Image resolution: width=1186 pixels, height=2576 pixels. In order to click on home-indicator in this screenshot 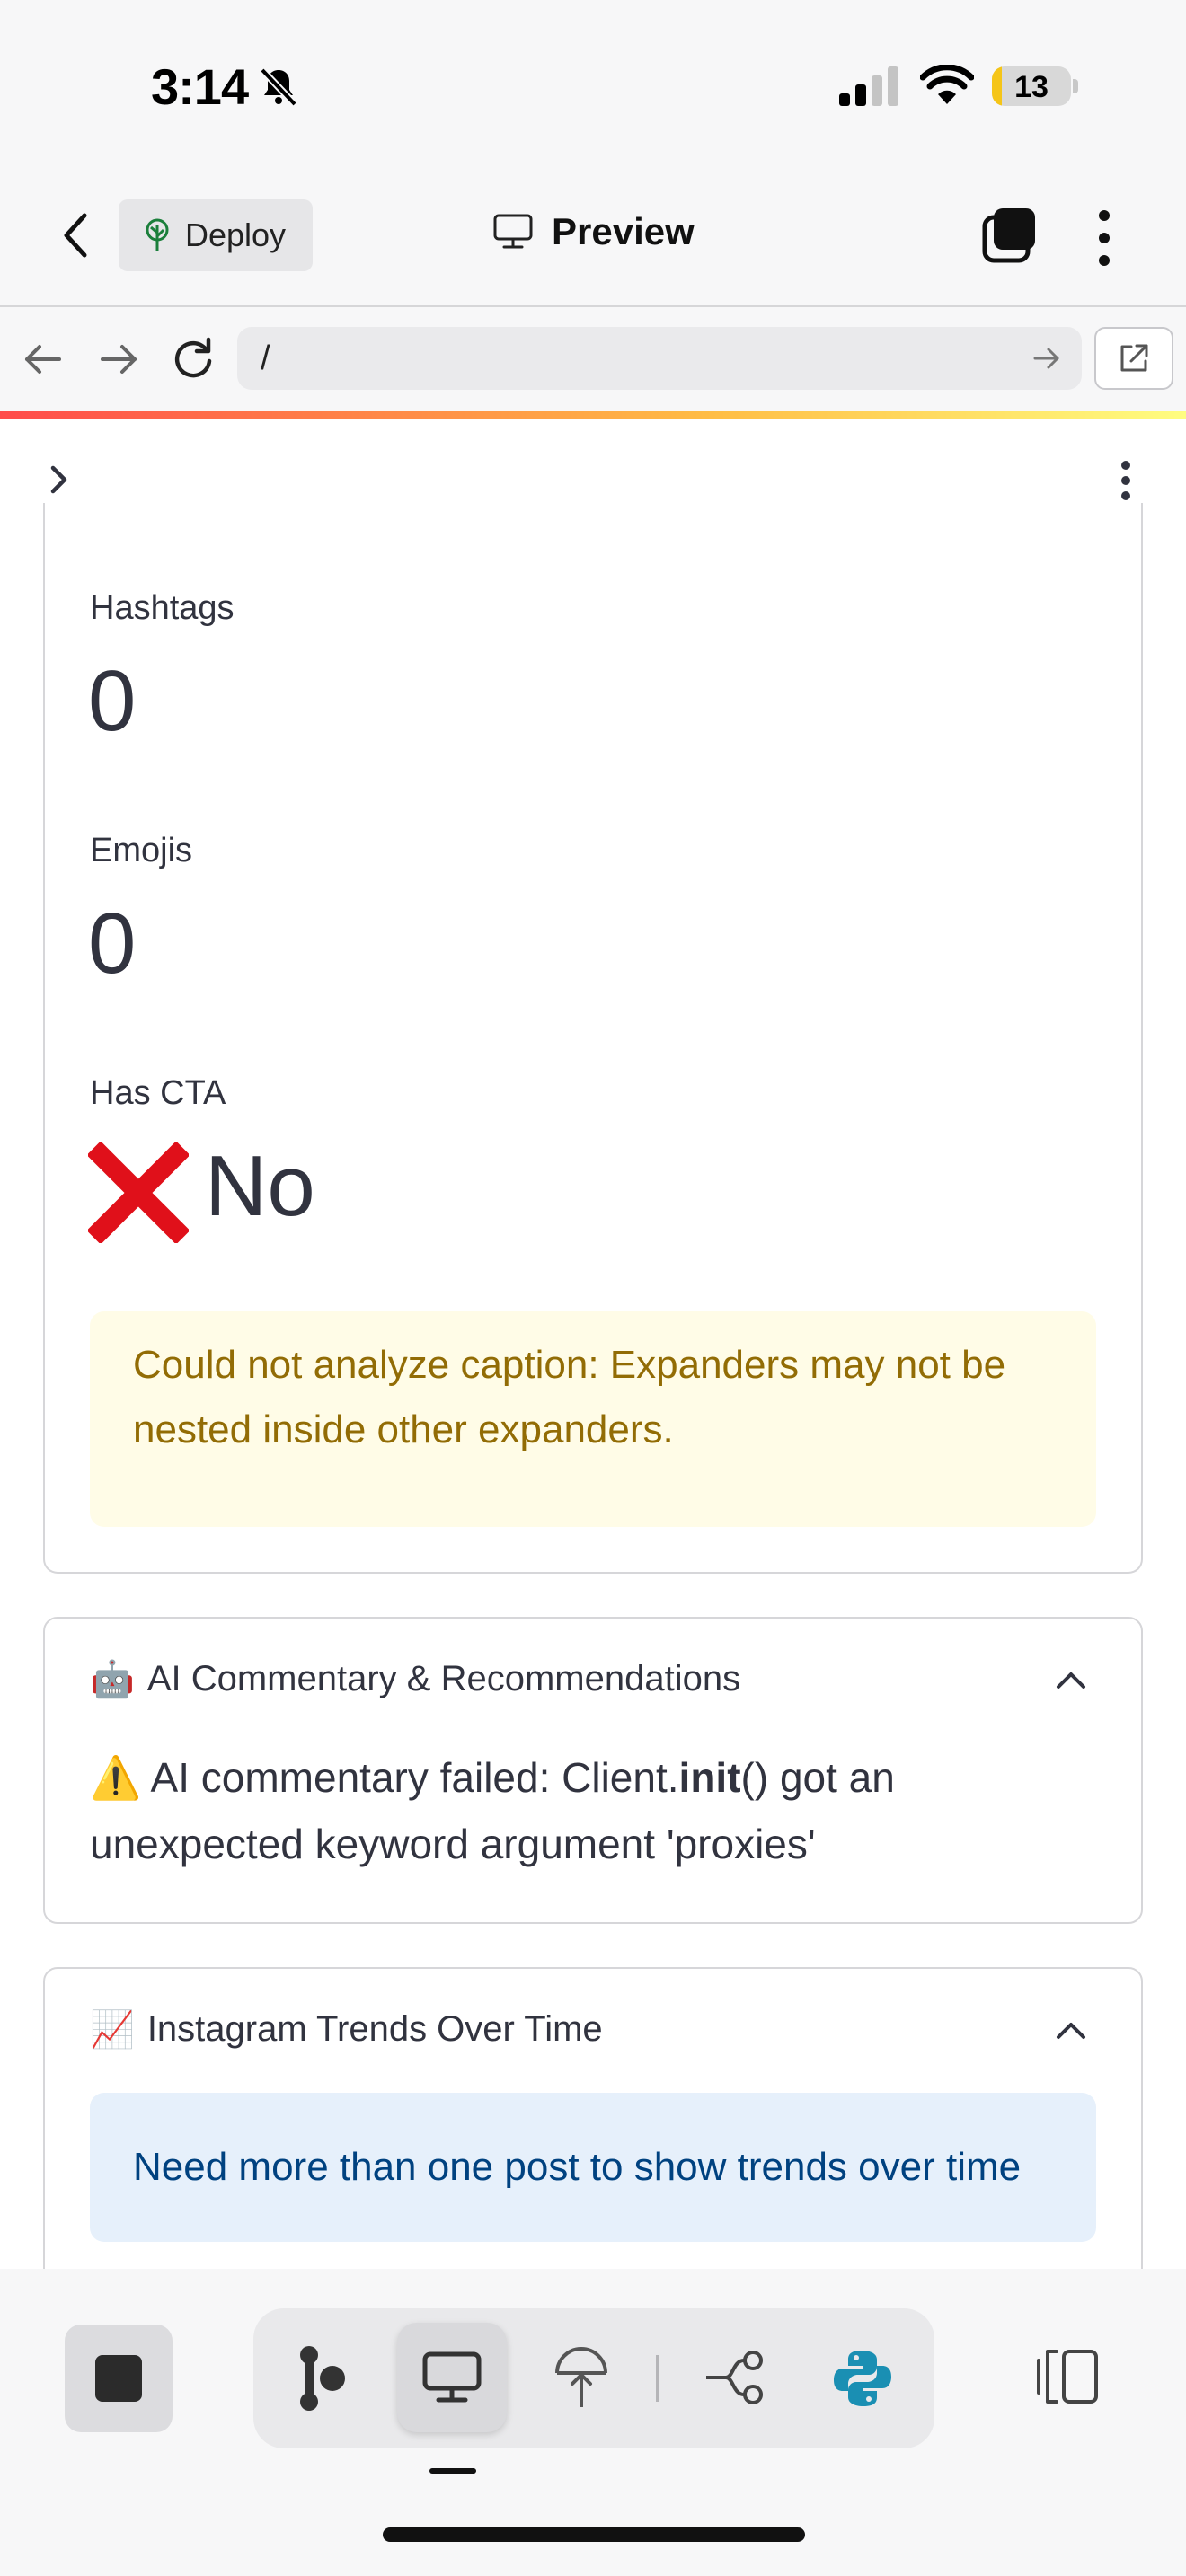, I will do `click(594, 2534)`.